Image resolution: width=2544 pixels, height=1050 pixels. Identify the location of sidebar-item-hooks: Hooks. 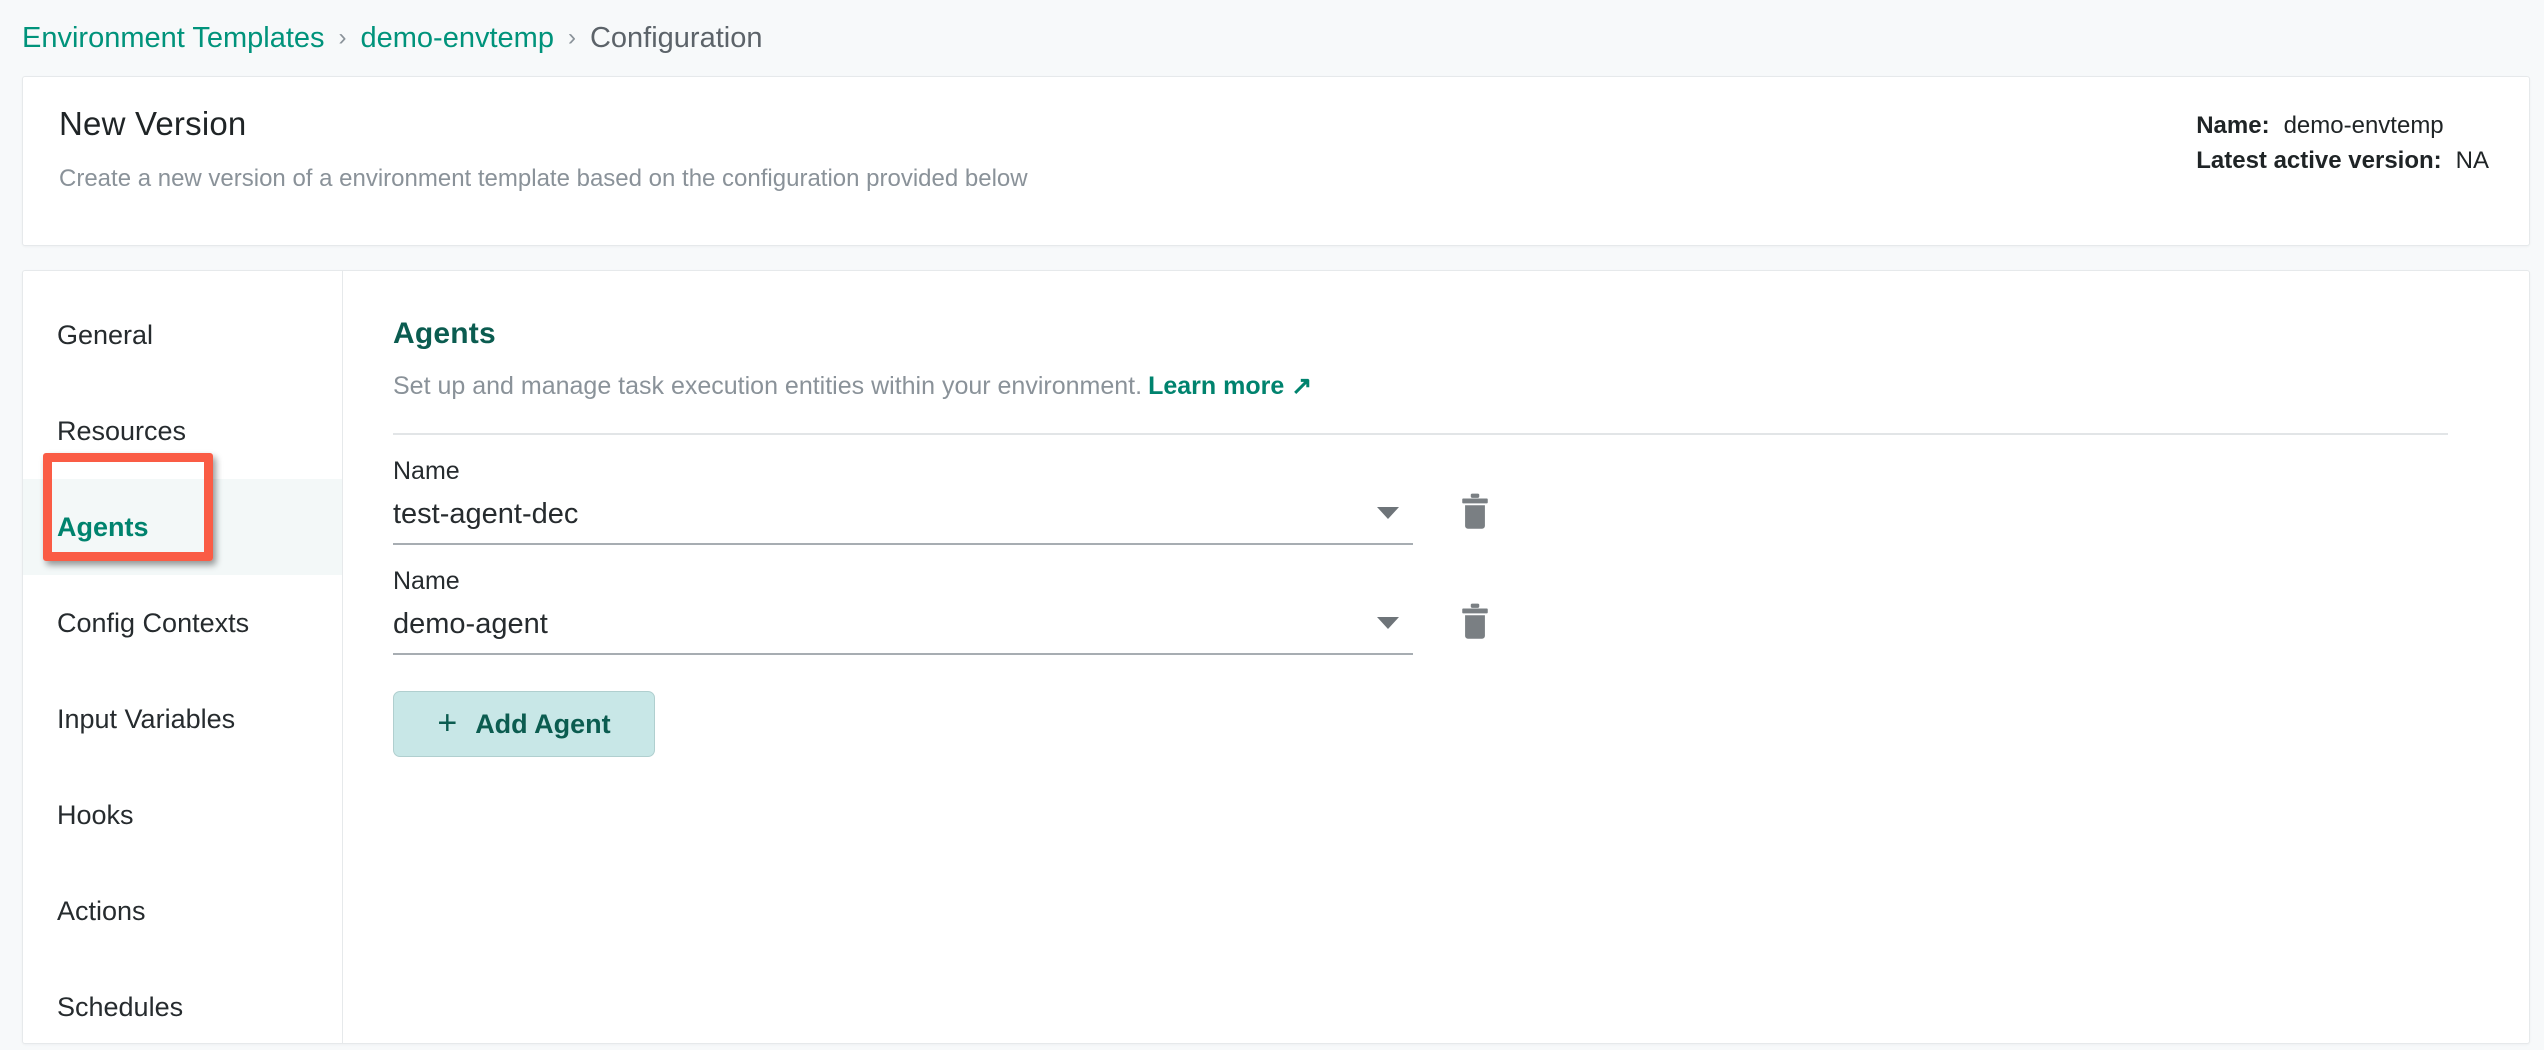
(182, 815).